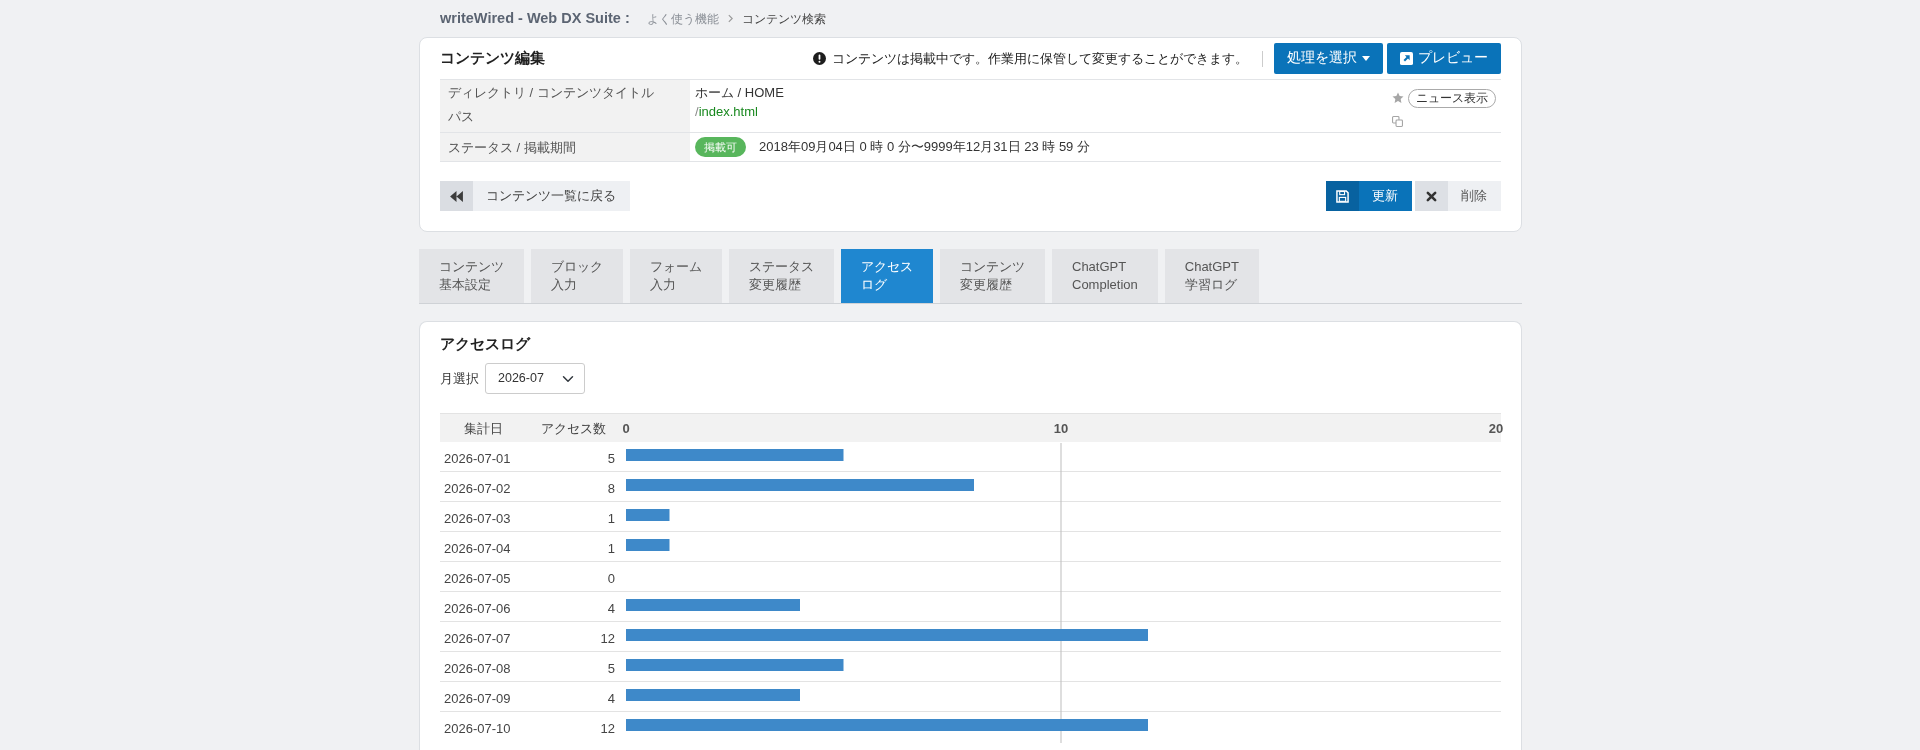 The image size is (1920, 750). Describe the element at coordinates (573, 428) in the screenshot. I see `column-header: アクセス数` at that location.